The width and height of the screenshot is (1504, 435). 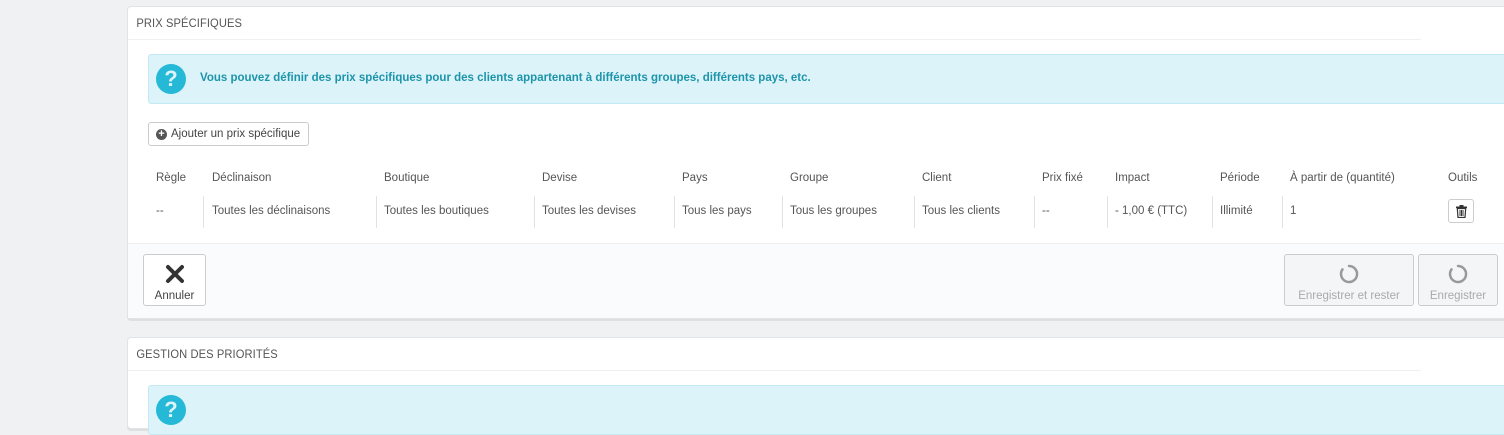 I want to click on header-declinaison: Déclinaison, so click(x=242, y=178).